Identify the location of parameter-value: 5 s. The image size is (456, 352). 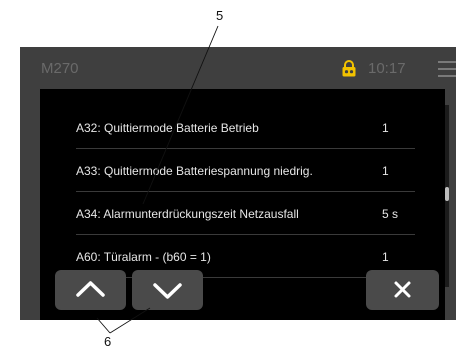
(390, 214).